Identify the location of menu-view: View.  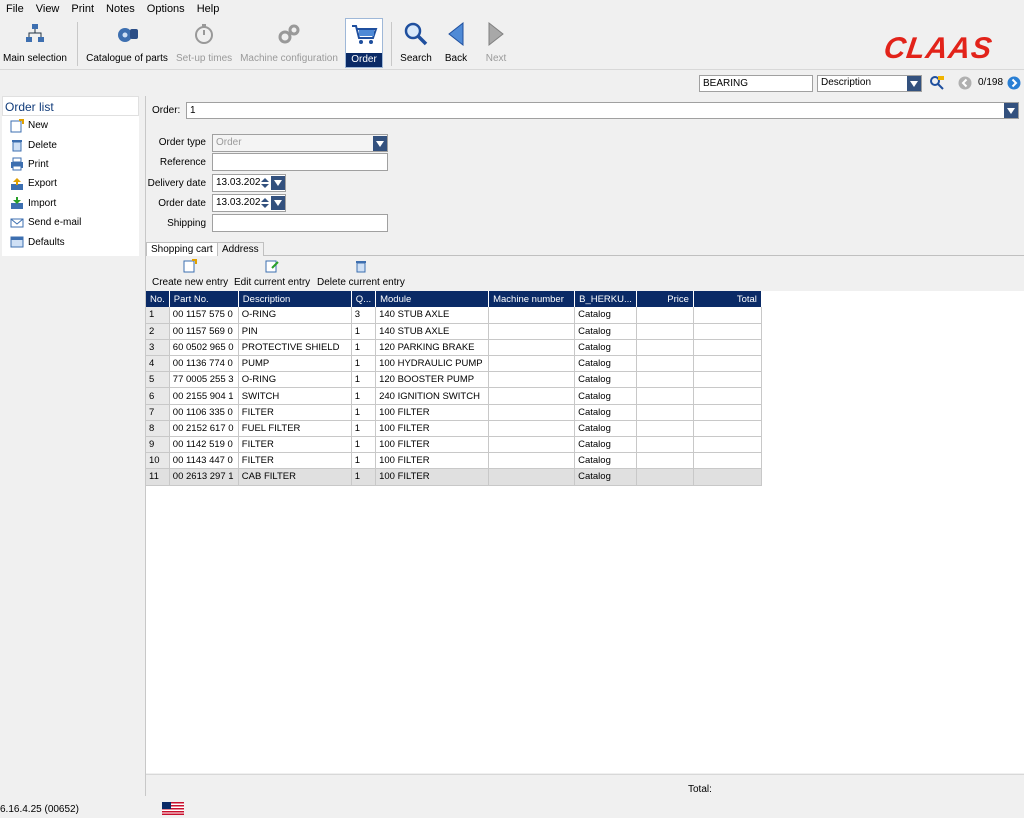
(48, 9).